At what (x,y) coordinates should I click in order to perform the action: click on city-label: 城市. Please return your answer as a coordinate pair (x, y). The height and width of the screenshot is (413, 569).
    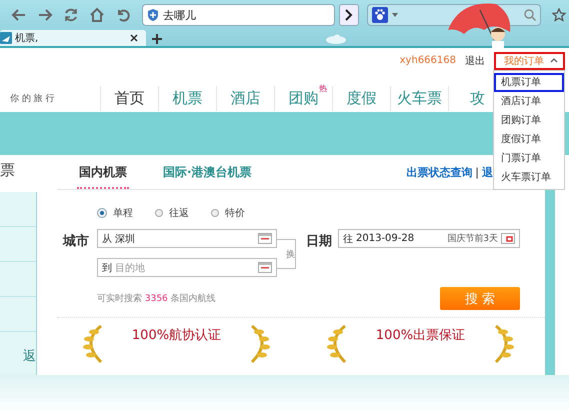
    Looking at the image, I should click on (76, 241).